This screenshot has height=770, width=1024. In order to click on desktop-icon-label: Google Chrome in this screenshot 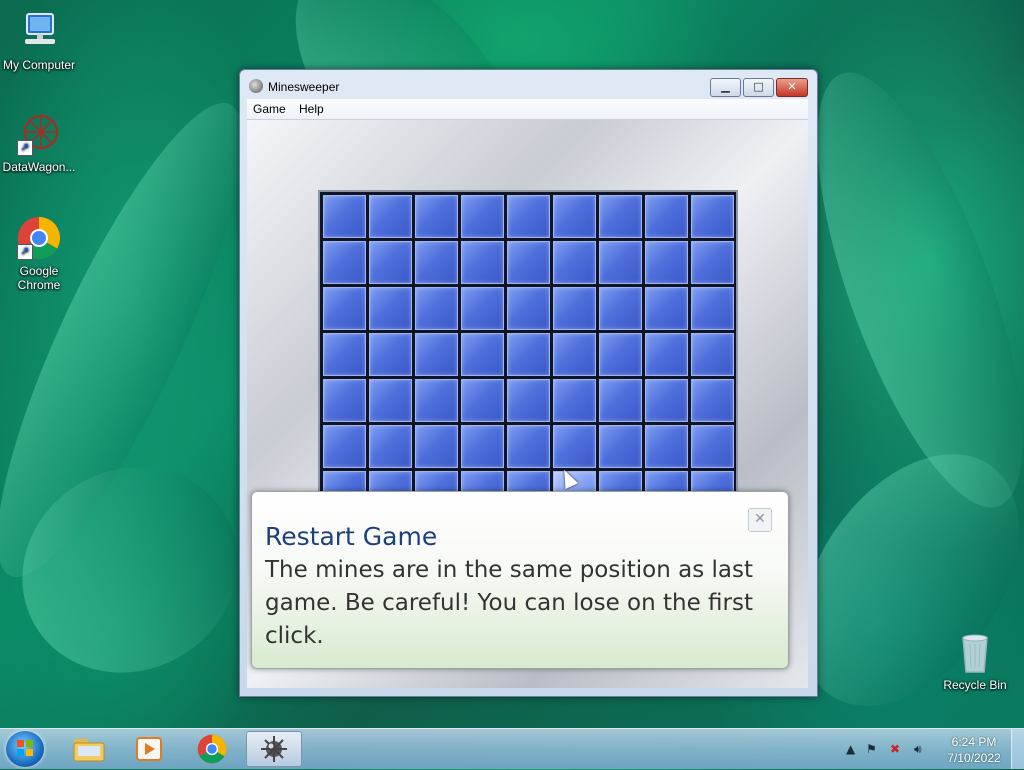, I will do `click(39, 278)`.